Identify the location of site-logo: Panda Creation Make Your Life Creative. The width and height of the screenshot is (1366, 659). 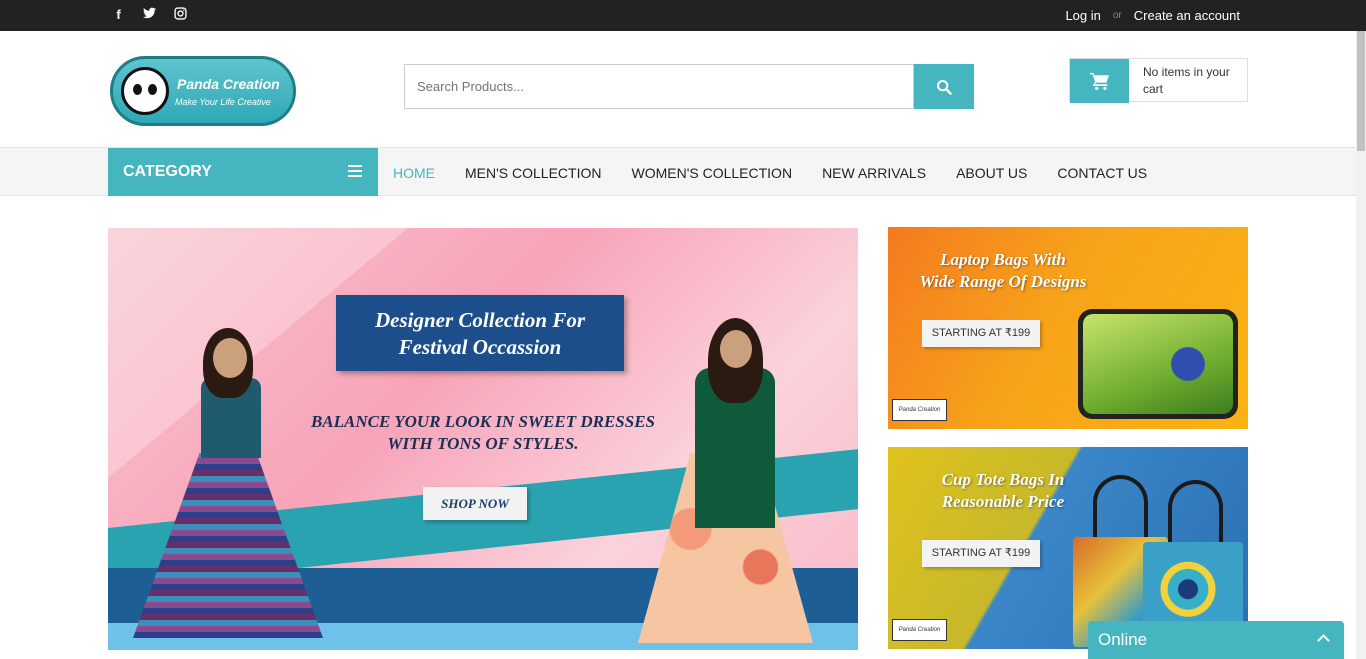
(203, 91).